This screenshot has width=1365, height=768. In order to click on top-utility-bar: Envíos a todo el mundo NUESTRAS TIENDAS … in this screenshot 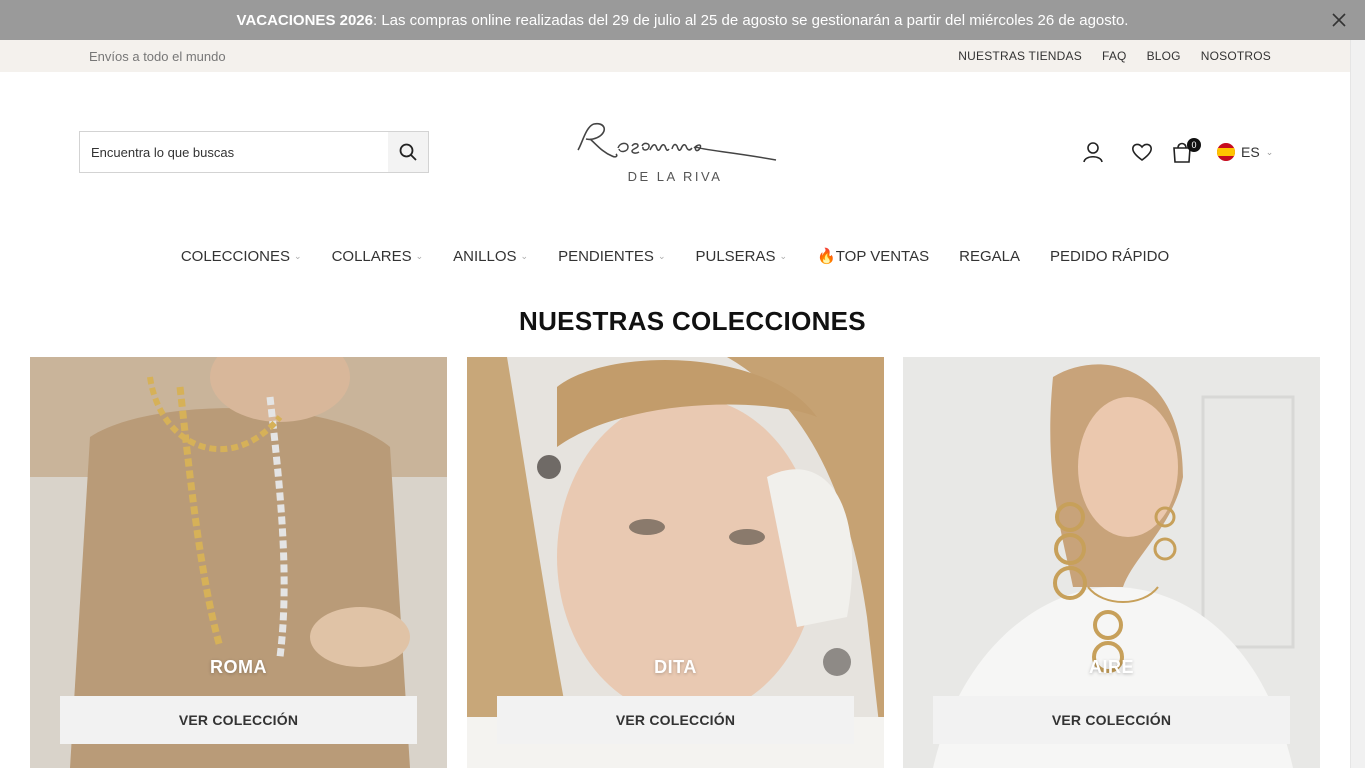, I will do `click(675, 56)`.